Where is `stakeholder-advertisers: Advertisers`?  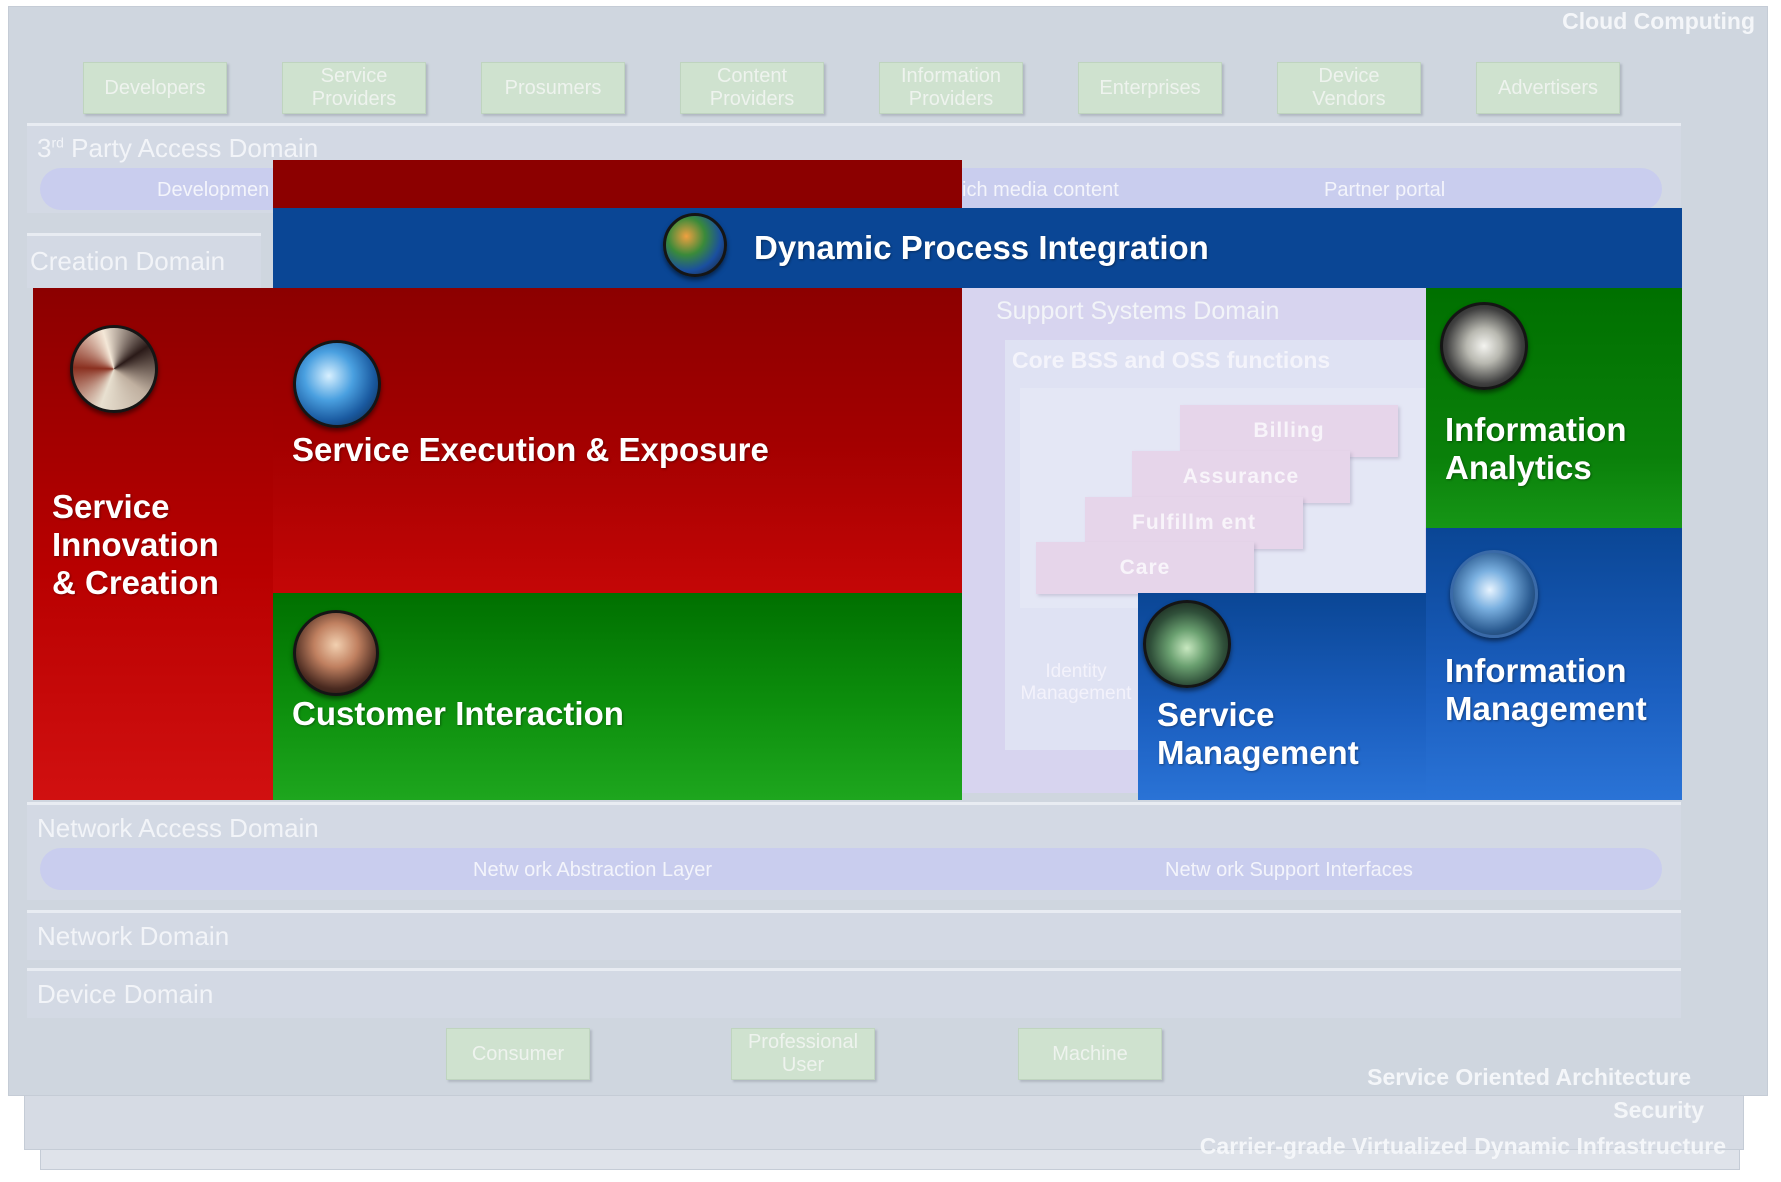
stakeholder-advertisers: Advertisers is located at coordinates (1548, 88).